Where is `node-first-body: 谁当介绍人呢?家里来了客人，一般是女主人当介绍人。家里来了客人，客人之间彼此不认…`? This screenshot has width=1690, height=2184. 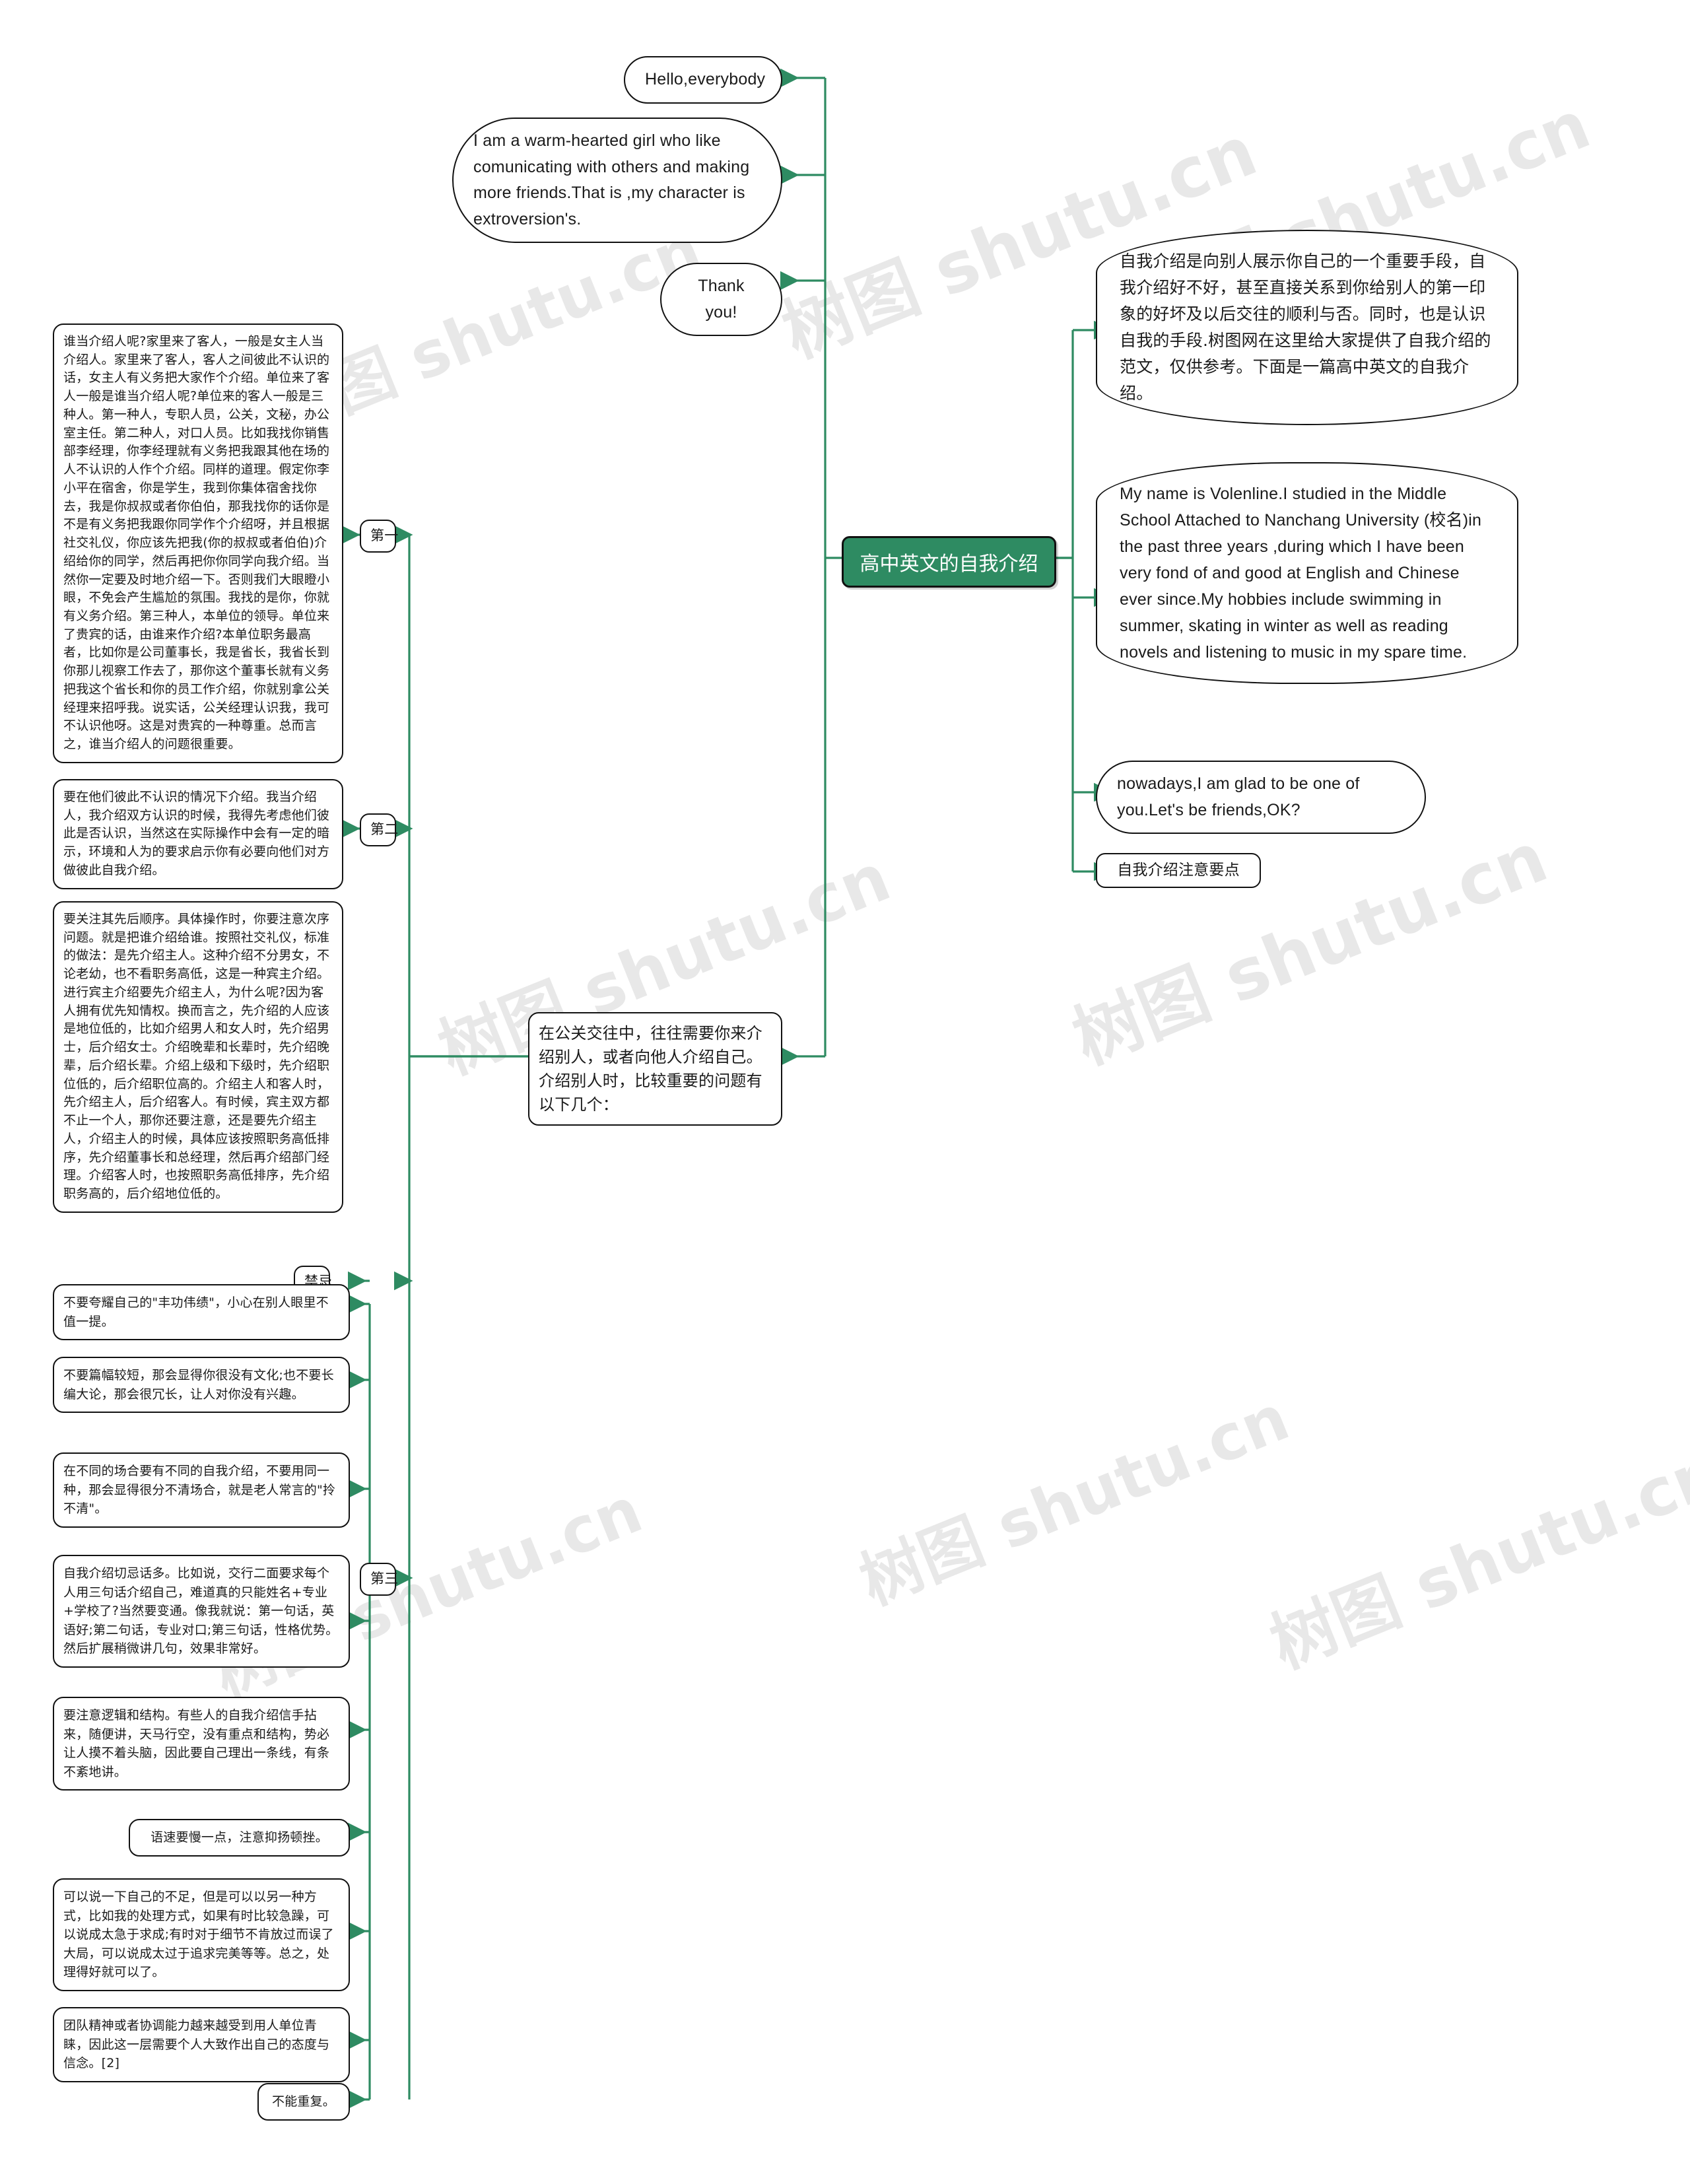
node-first-body: 谁当介绍人呢?家里来了客人，一般是女主人当介绍人。家里来了客人，客人之间彼此不认… is located at coordinates (198, 543).